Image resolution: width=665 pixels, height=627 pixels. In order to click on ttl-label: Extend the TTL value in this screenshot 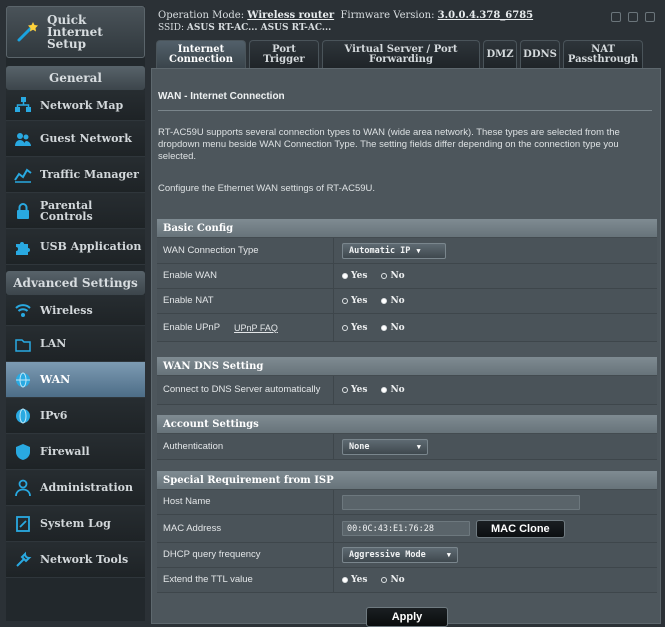, I will do `click(245, 580)`.